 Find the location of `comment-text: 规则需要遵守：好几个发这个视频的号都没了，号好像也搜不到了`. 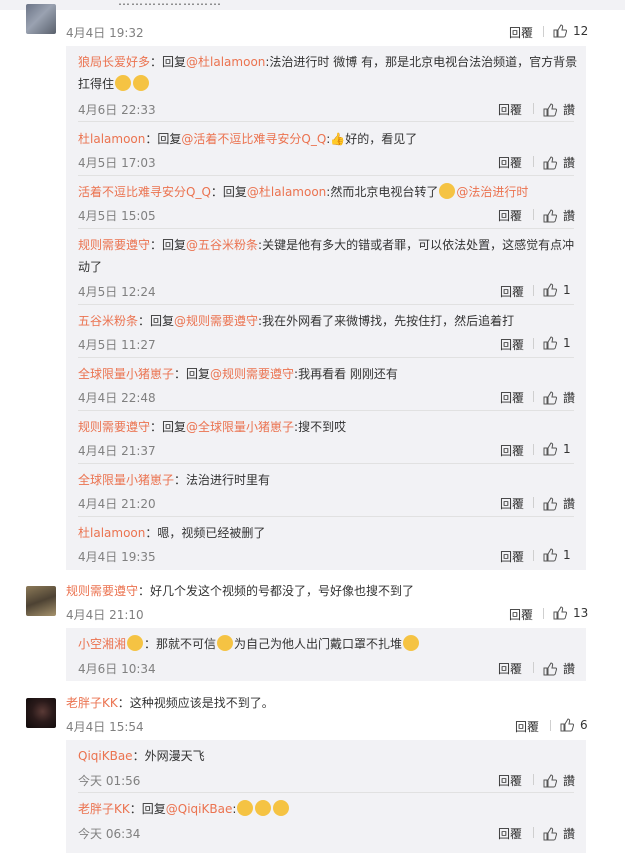

comment-text: 规则需要遵守：好几个发这个视频的号都没了，号好像也搜不到了 is located at coordinates (240, 591).